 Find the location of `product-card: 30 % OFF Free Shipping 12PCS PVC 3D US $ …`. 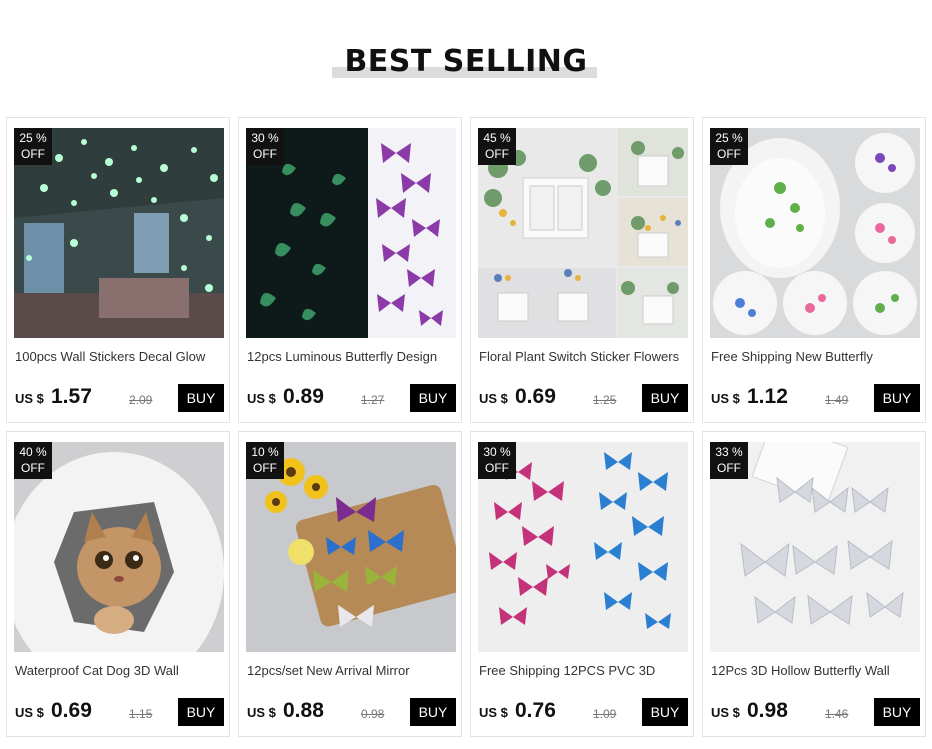

product-card: 30 % OFF Free Shipping 12PCS PVC 3D US $ … is located at coordinates (582, 584).